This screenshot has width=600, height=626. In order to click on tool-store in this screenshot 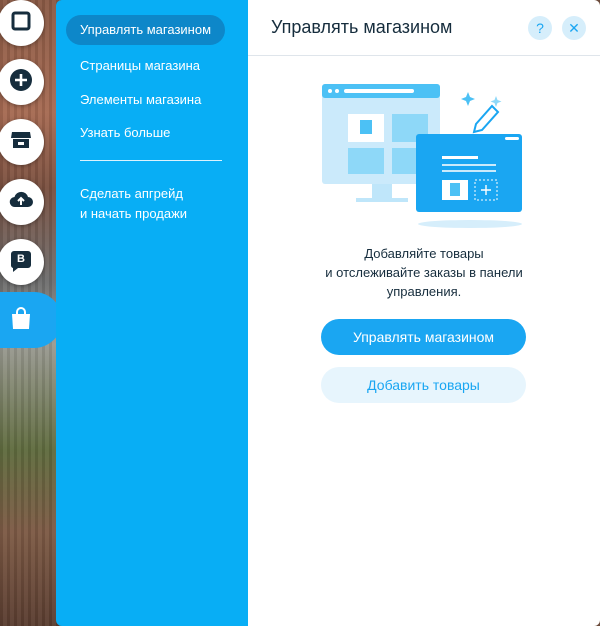, I will do `click(22, 142)`.